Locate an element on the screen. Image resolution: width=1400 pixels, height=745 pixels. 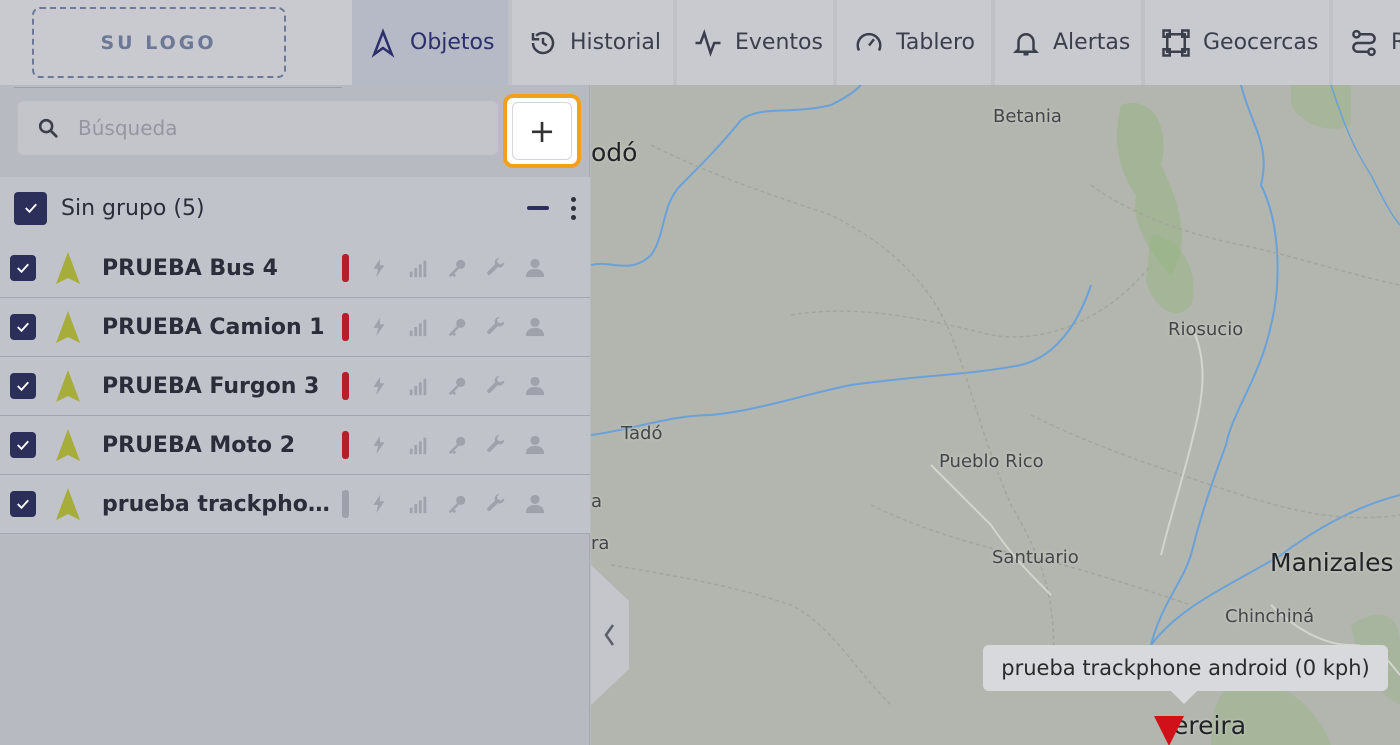
tab-label: Tablero is located at coordinates (935, 42).